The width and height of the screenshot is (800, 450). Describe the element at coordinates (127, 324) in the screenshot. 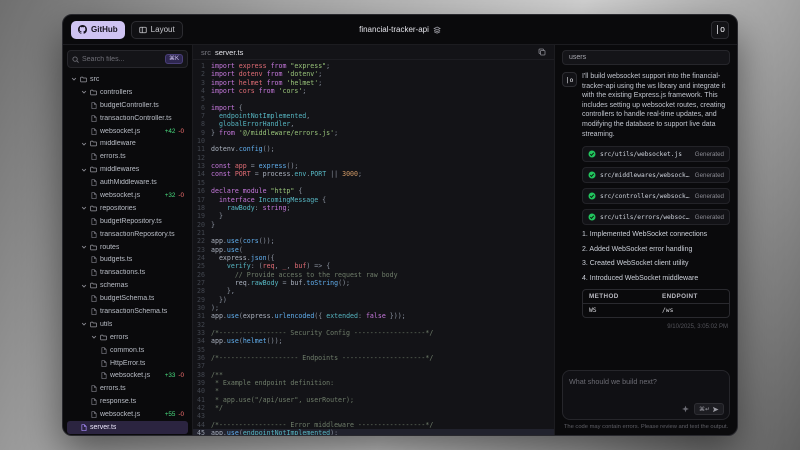

I see `tree-folder-utils: utils` at that location.